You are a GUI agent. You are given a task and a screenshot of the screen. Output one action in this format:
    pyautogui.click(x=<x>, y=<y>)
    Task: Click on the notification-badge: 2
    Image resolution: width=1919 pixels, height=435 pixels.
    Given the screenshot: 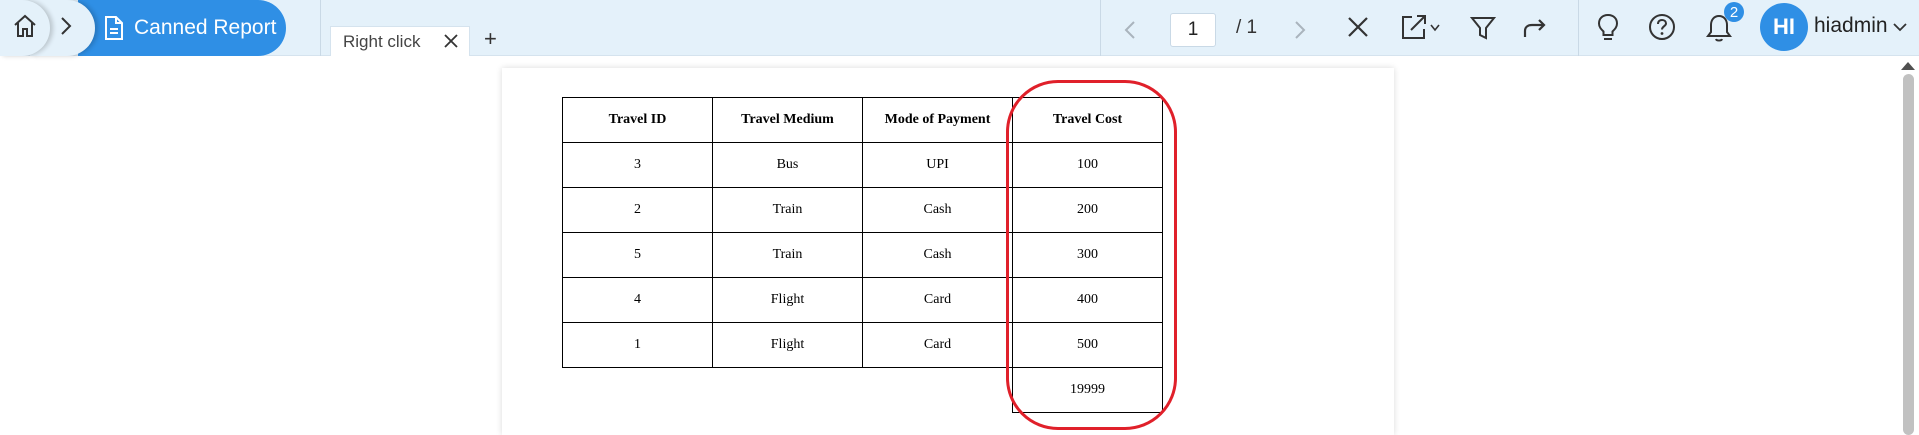 What is the action you would take?
    pyautogui.click(x=1734, y=12)
    